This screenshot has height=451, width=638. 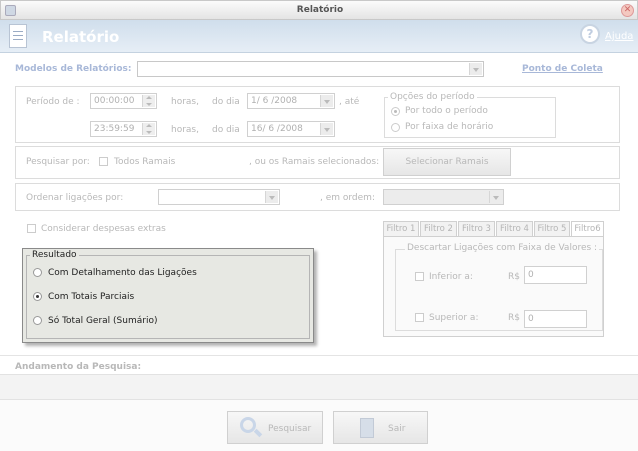 What do you see at coordinates (619, 36) in the screenshot?
I see `help-link: Ajuda` at bounding box center [619, 36].